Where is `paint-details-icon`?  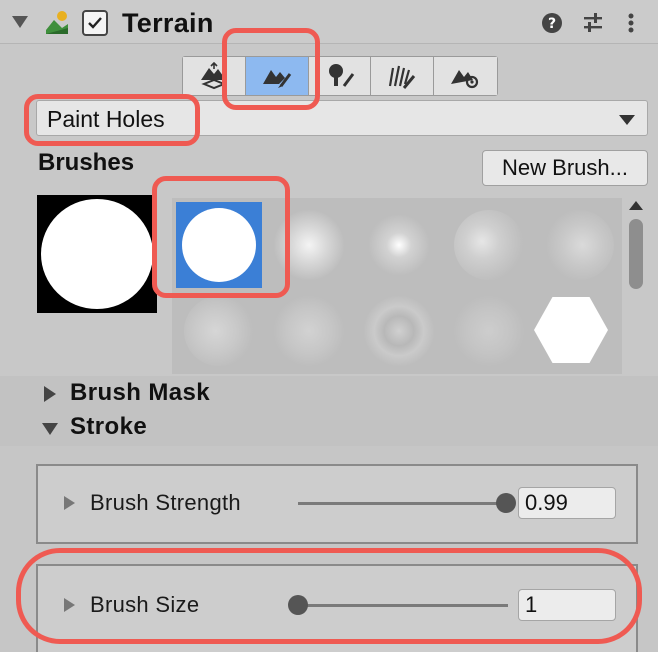
paint-details-icon is located at coordinates (402, 77).